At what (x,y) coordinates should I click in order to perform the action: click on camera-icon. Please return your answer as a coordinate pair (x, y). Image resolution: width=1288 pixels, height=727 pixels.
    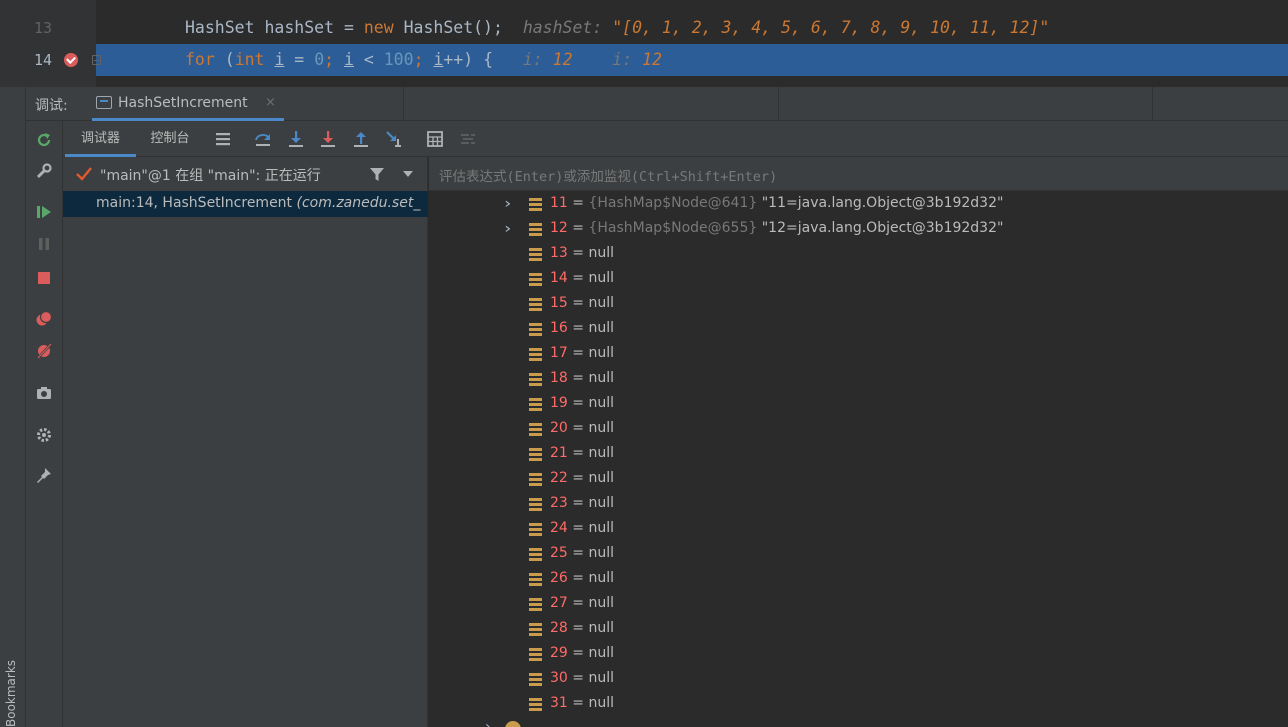
    Looking at the image, I should click on (44, 393).